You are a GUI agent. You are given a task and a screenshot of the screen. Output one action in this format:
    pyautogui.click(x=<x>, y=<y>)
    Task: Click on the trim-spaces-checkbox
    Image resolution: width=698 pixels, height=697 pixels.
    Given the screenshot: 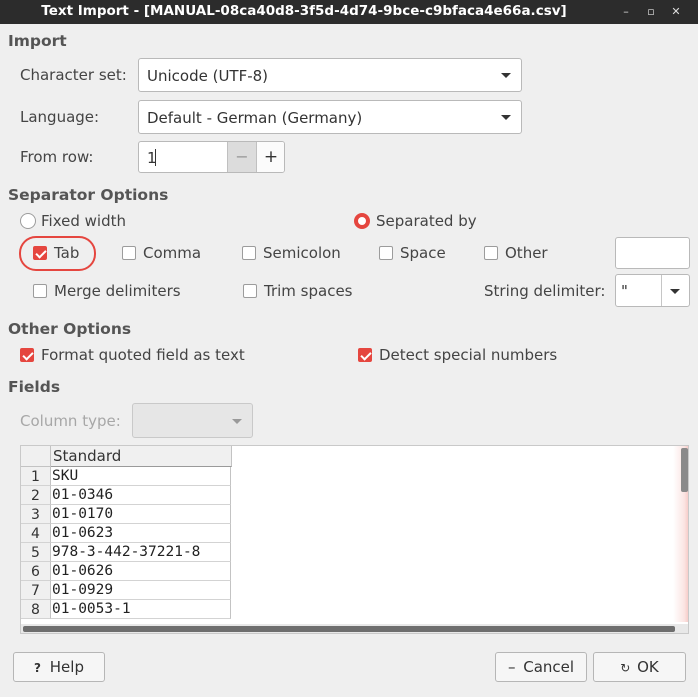 What is the action you would take?
    pyautogui.click(x=250, y=291)
    